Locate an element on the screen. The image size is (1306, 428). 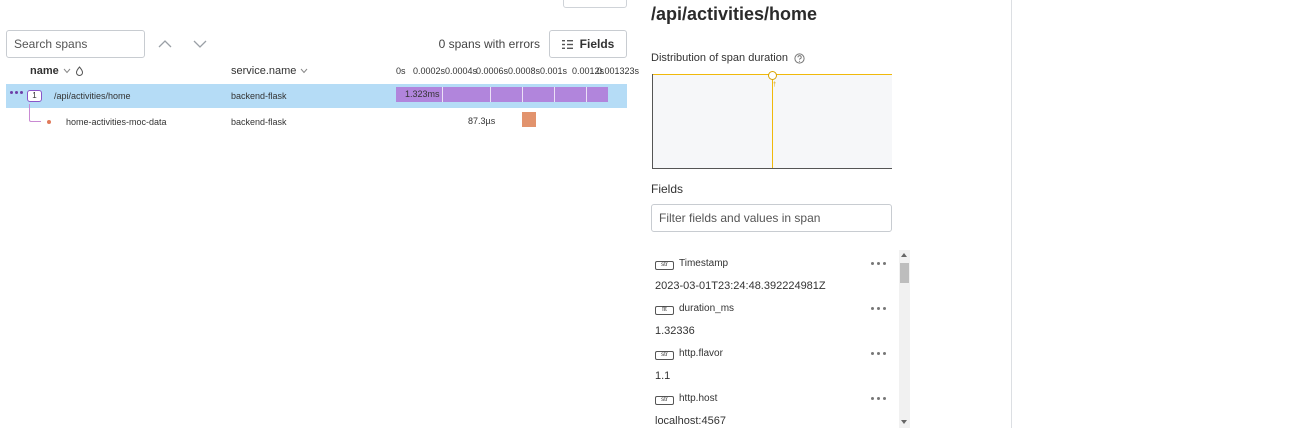
fields-button: Fields is located at coordinates (588, 44).